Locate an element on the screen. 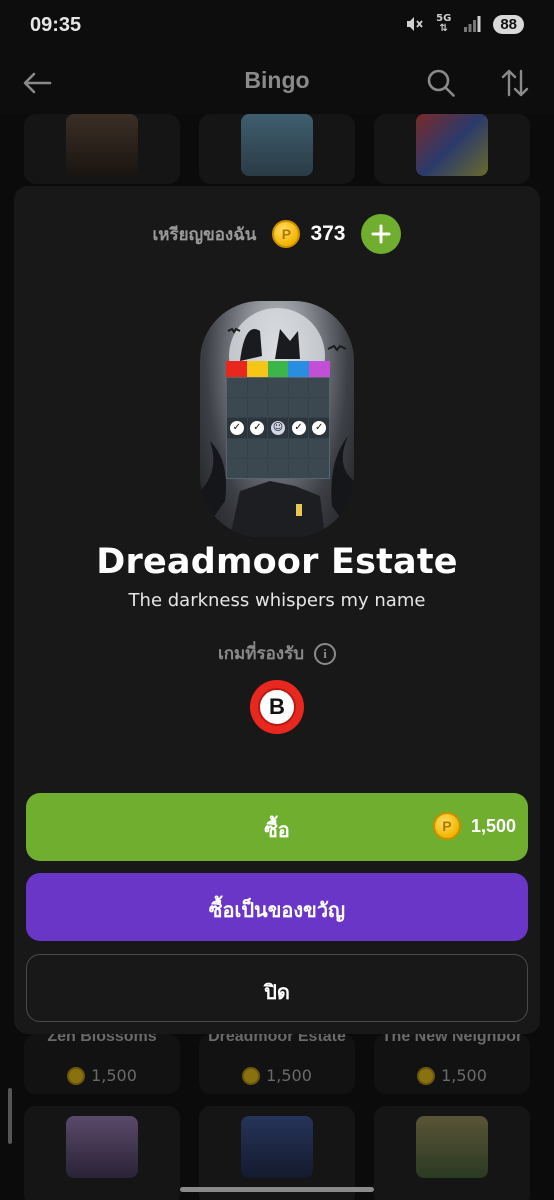 Image resolution: width=554 pixels, height=1200 pixels. gift-button-label: ซื้อเป็นของขวัญ is located at coordinates (277, 910).